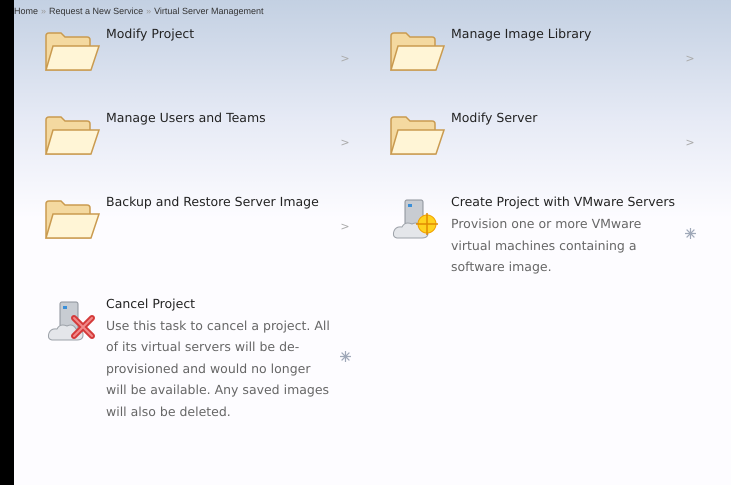 The image size is (731, 485). Describe the element at coordinates (494, 118) in the screenshot. I see `item-title: Modify Server` at that location.